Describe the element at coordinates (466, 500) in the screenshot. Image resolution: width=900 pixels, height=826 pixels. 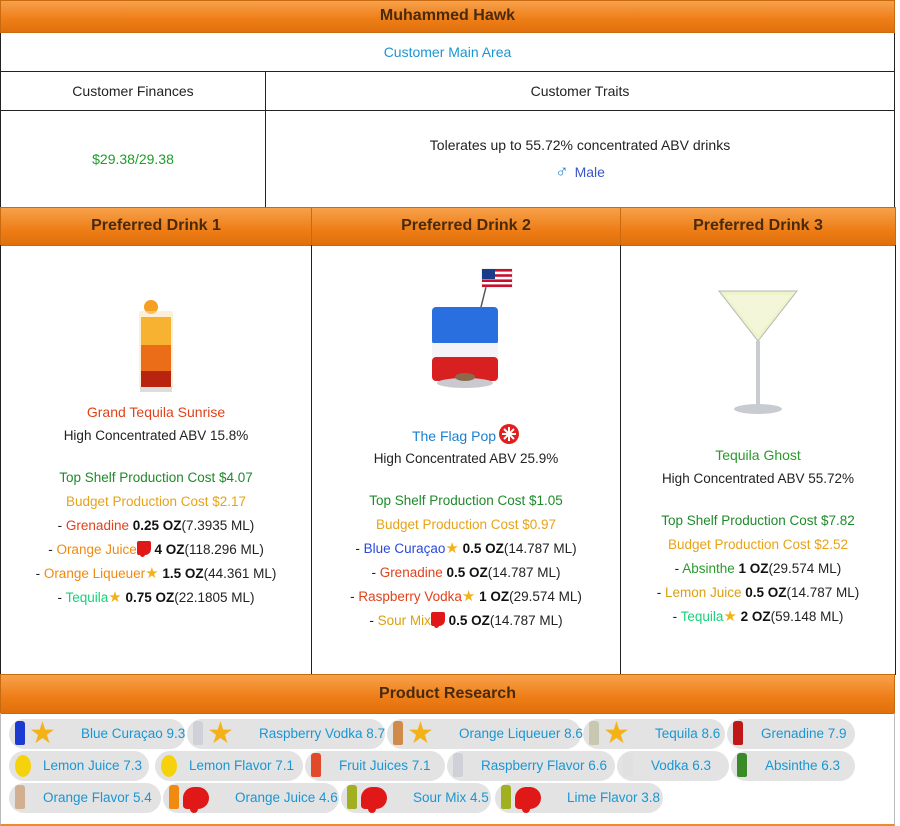
I see `drink-2-top-cost: Top Shelf Production Cost $1.05` at that location.